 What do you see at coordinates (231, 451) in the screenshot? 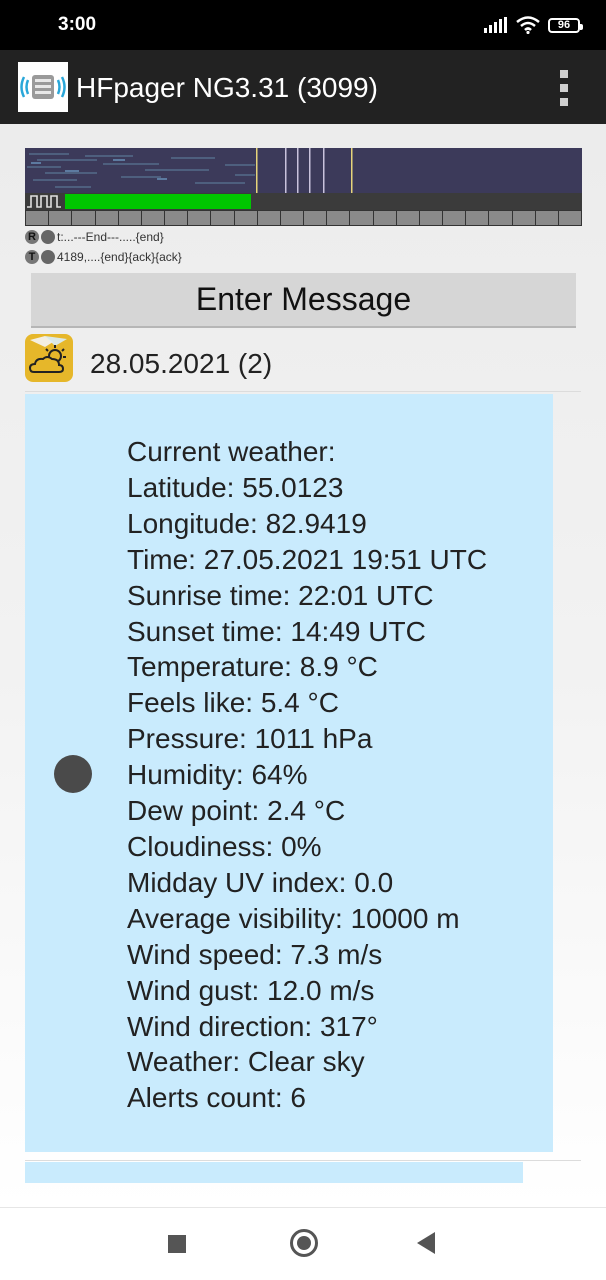
I see `weather-line: Current weather:` at bounding box center [231, 451].